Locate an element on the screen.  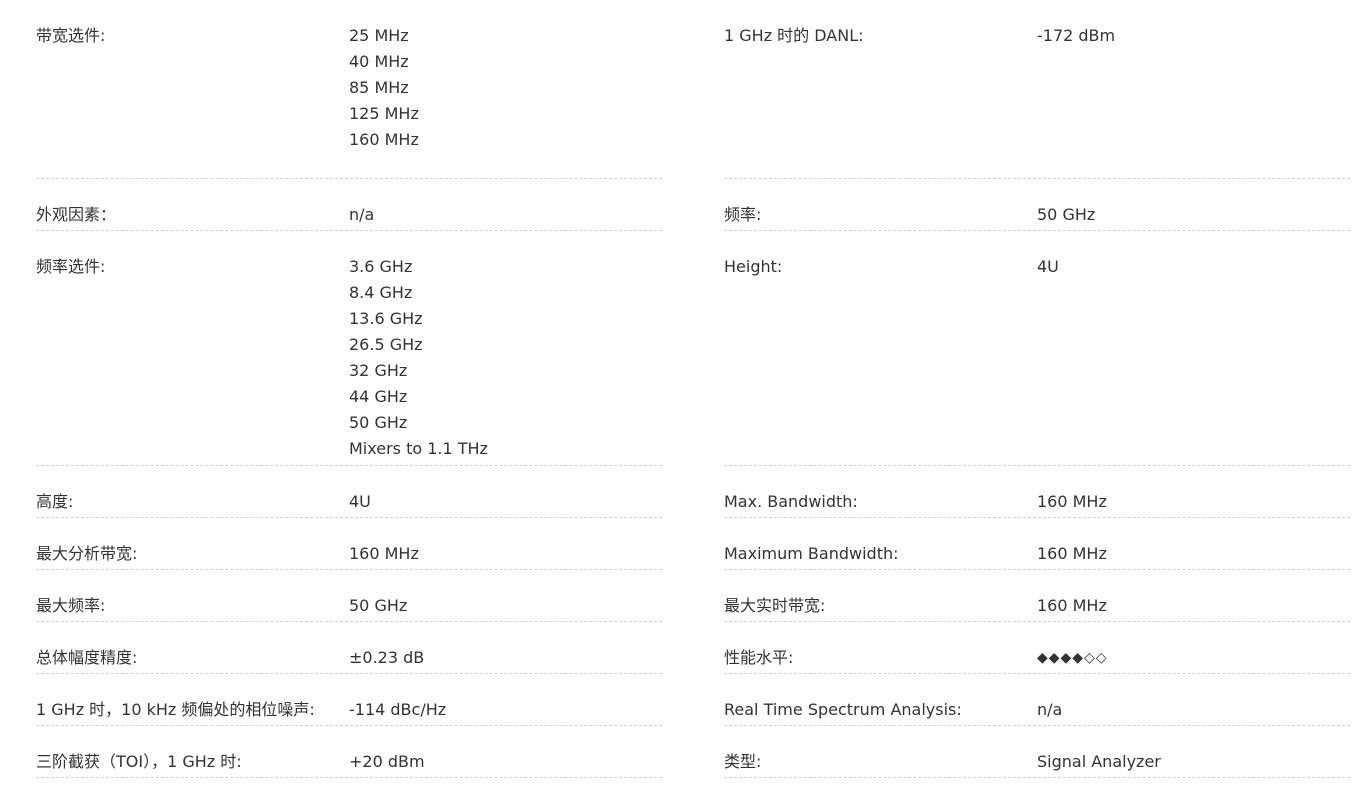
spec-row-max-bandwidth: Max. Bandwidth: 160 MHz is located at coordinates (1037, 492).